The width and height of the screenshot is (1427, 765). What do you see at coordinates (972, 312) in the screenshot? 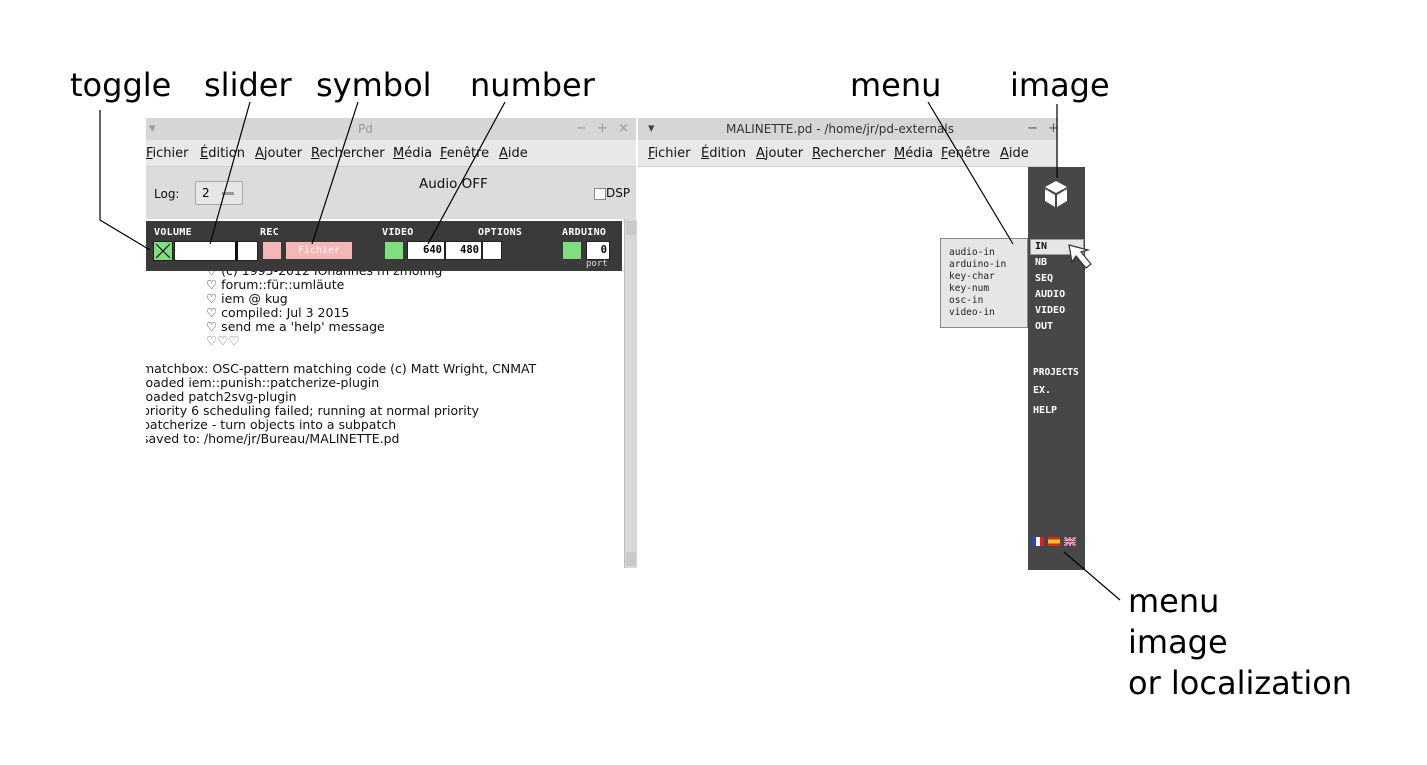
I see `popup-item-video-in: video-in` at bounding box center [972, 312].